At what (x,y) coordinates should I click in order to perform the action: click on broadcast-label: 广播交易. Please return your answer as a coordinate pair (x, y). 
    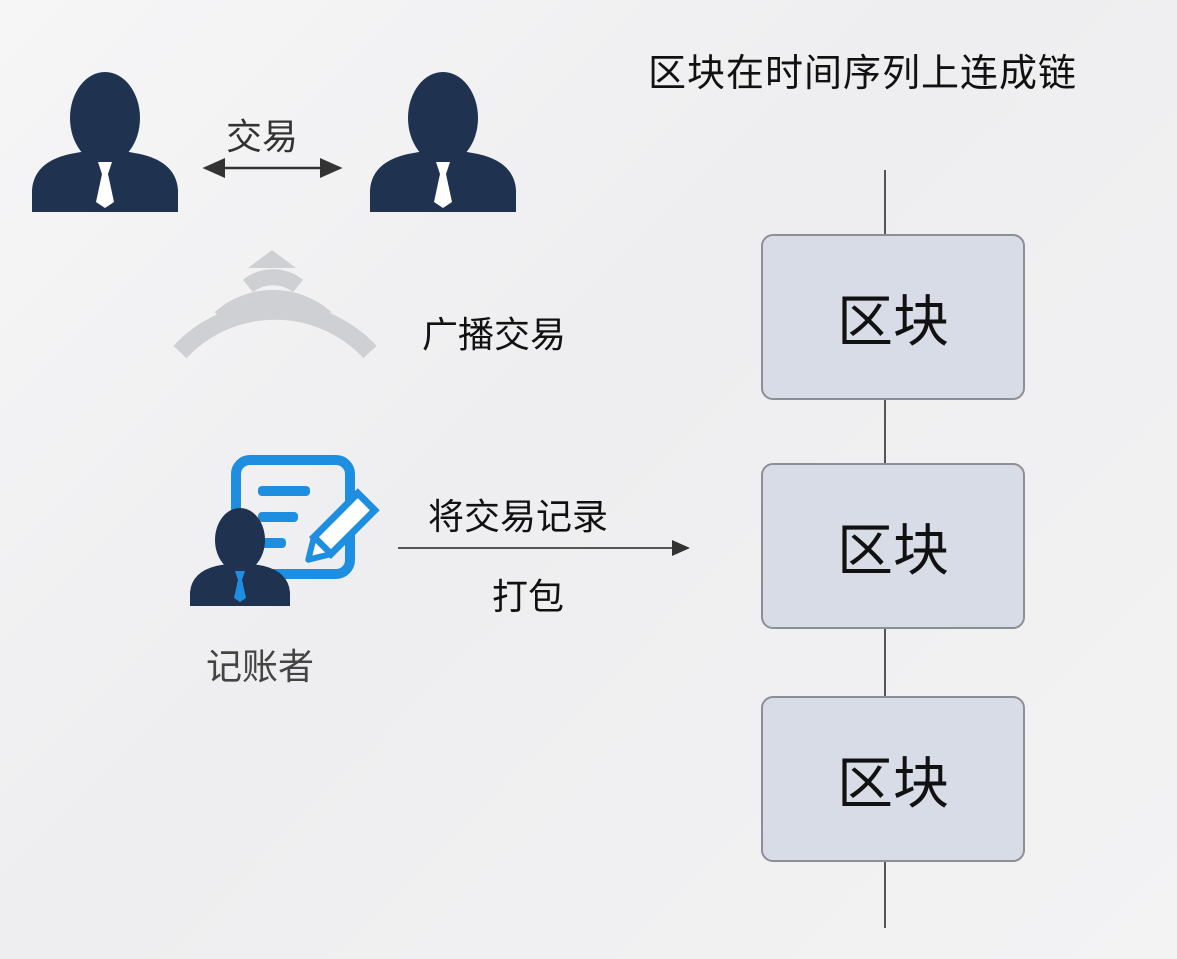
    Looking at the image, I should click on (494, 335).